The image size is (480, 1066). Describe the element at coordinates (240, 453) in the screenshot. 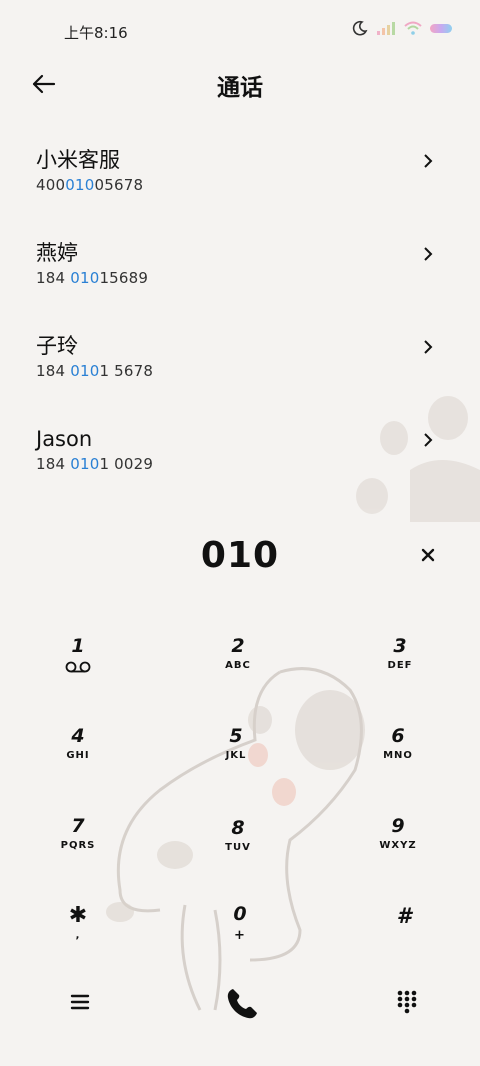

I see `contact-row: Jason 184 0101 0029` at that location.